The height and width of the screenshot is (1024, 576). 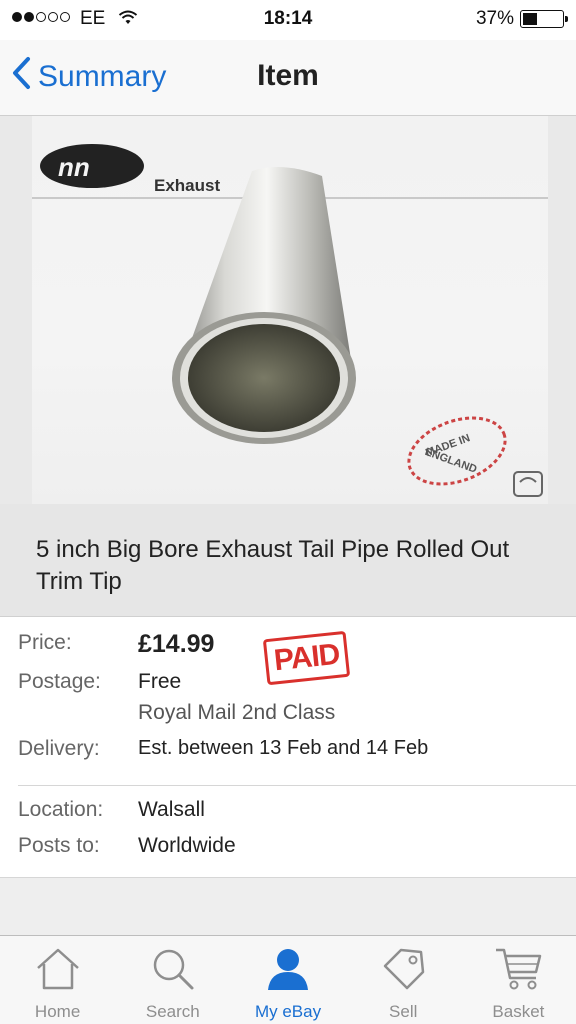 What do you see at coordinates (45, 642) in the screenshot?
I see `price-label: Price:` at bounding box center [45, 642].